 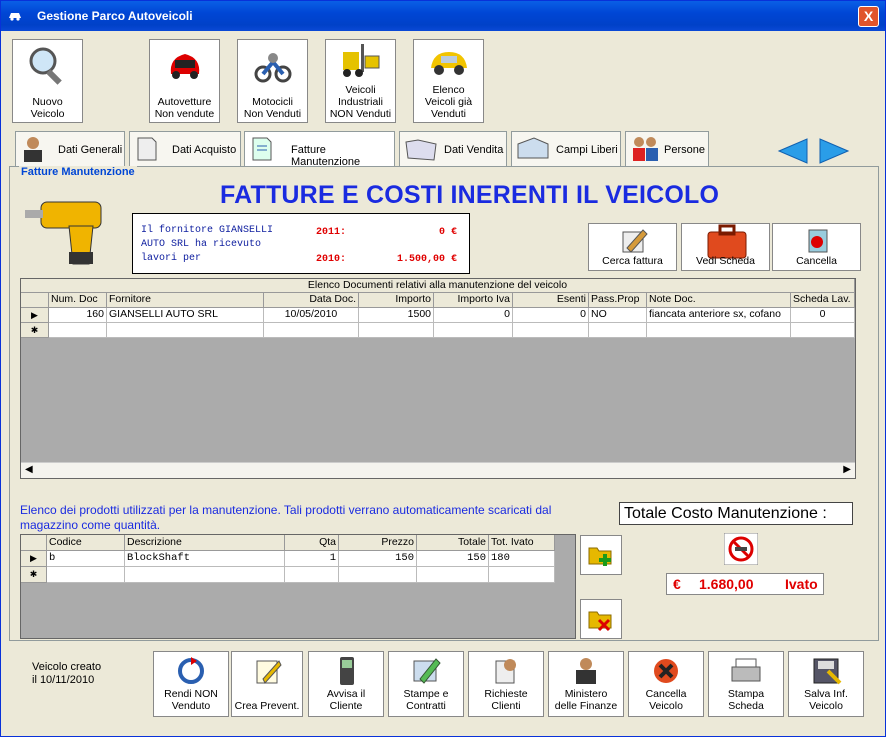 What do you see at coordinates (443, 16) in the screenshot?
I see `title-bar: Gestione Parco Autoveicoli X` at bounding box center [443, 16].